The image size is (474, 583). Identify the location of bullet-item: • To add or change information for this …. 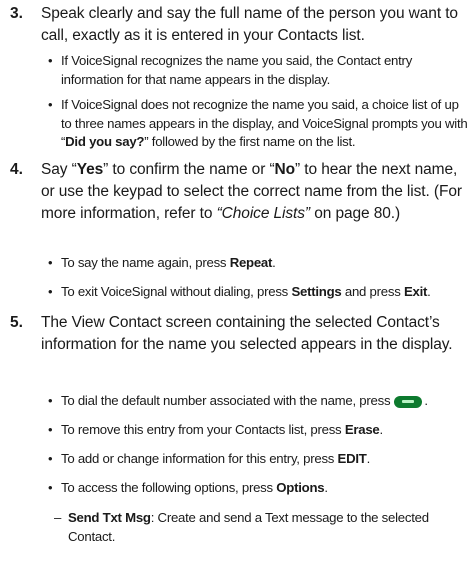
(258, 459).